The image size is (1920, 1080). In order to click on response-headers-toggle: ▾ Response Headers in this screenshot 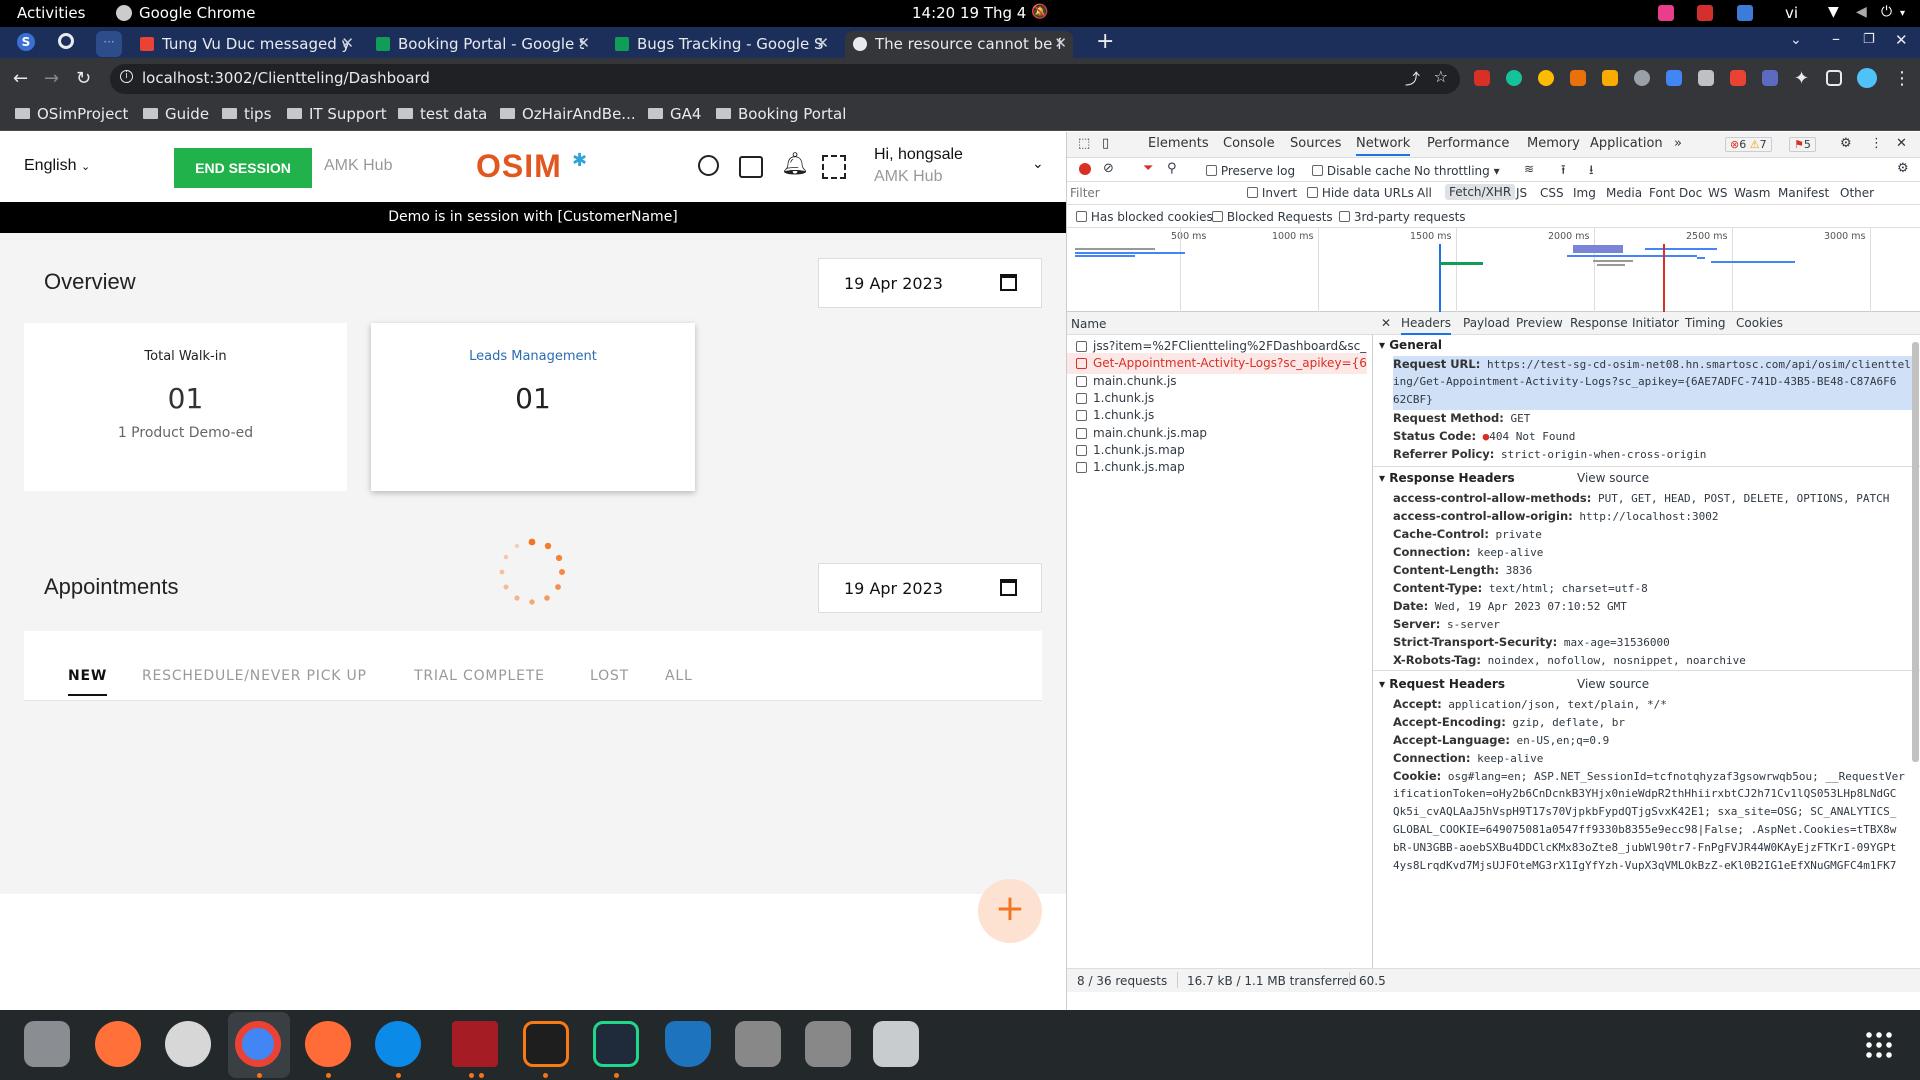, I will do `click(1447, 478)`.